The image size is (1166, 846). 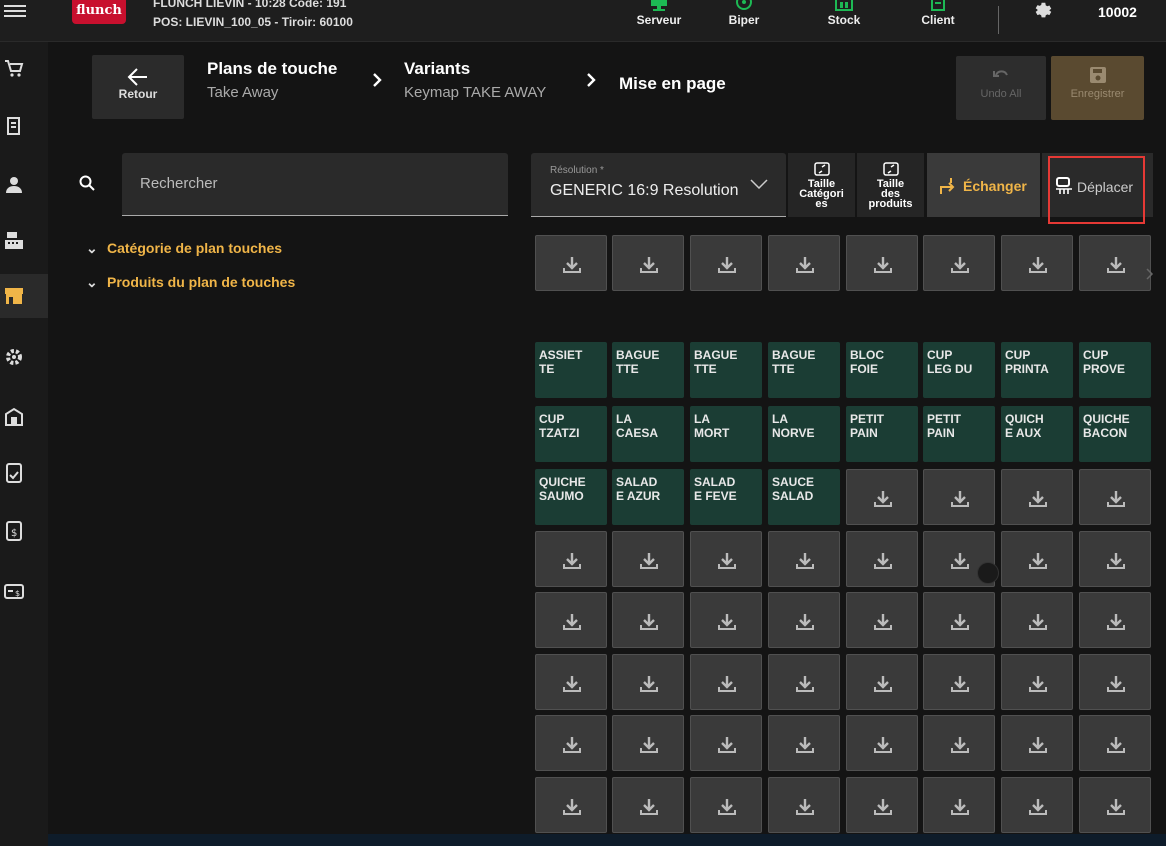 I want to click on search-input, so click(x=315, y=183).